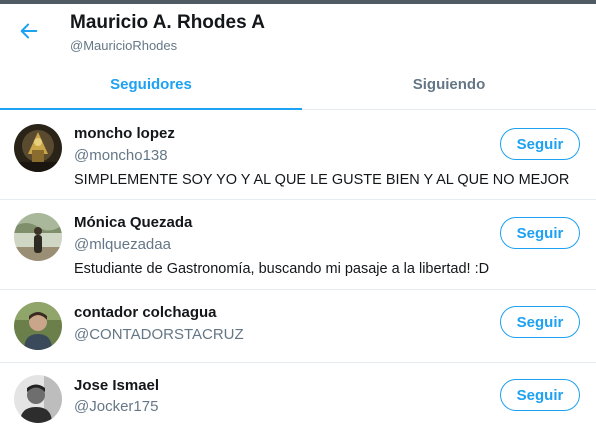 This screenshot has height=434, width=596. I want to click on user-handle: @mlquezadaa, so click(122, 244).